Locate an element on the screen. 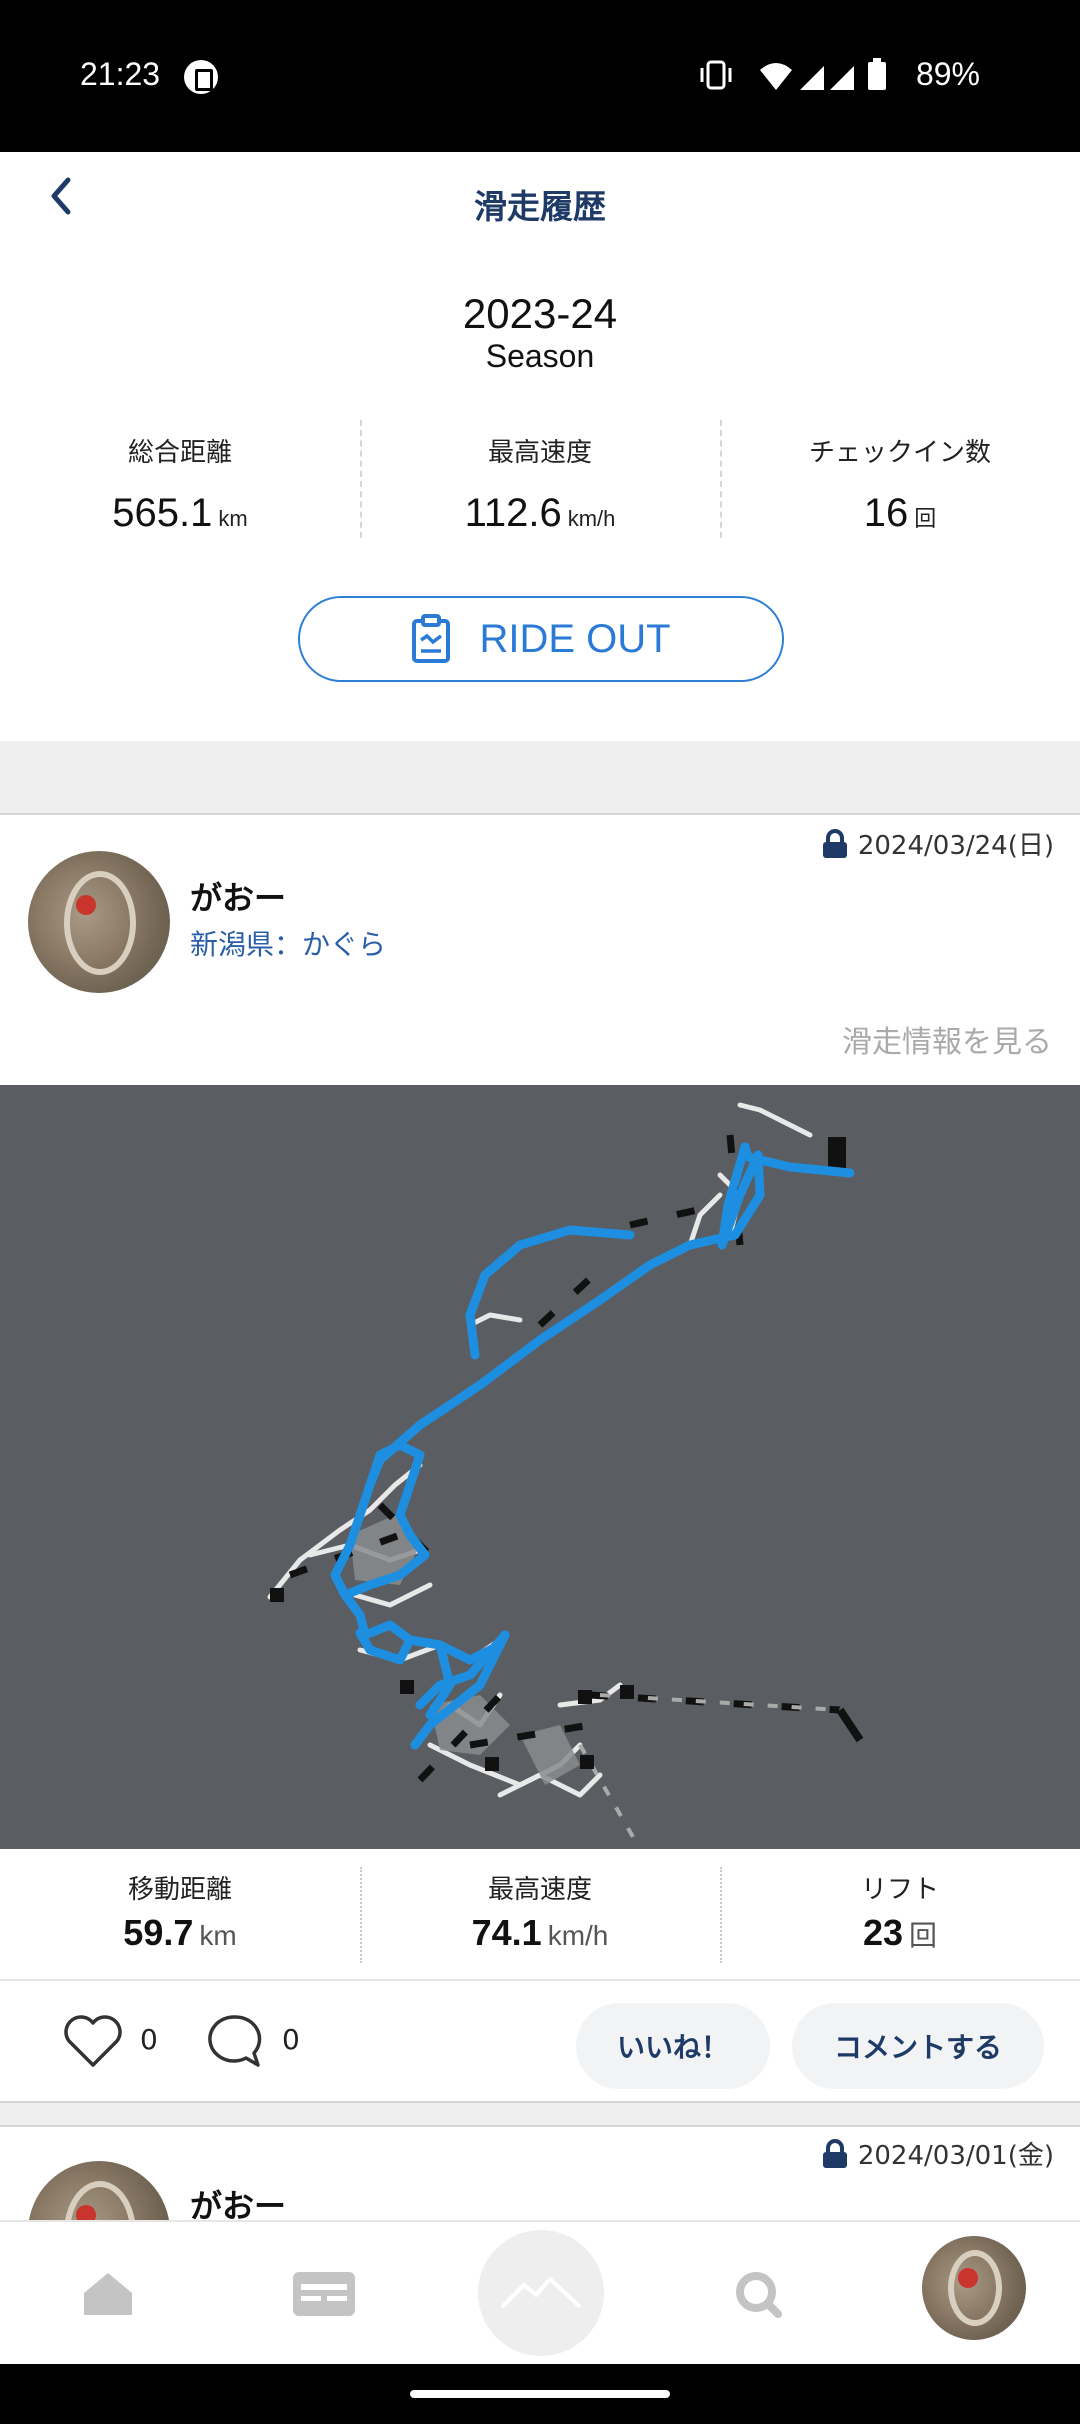 The height and width of the screenshot is (2424, 1080). stat-value: 59.7 km is located at coordinates (180, 1932).